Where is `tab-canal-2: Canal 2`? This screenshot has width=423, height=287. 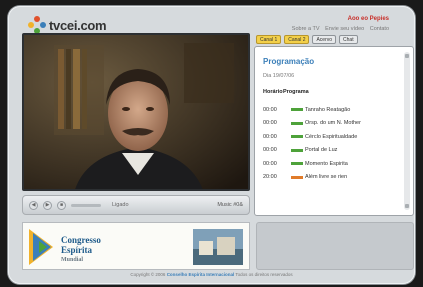 tab-canal-2: Canal 2 is located at coordinates (297, 39).